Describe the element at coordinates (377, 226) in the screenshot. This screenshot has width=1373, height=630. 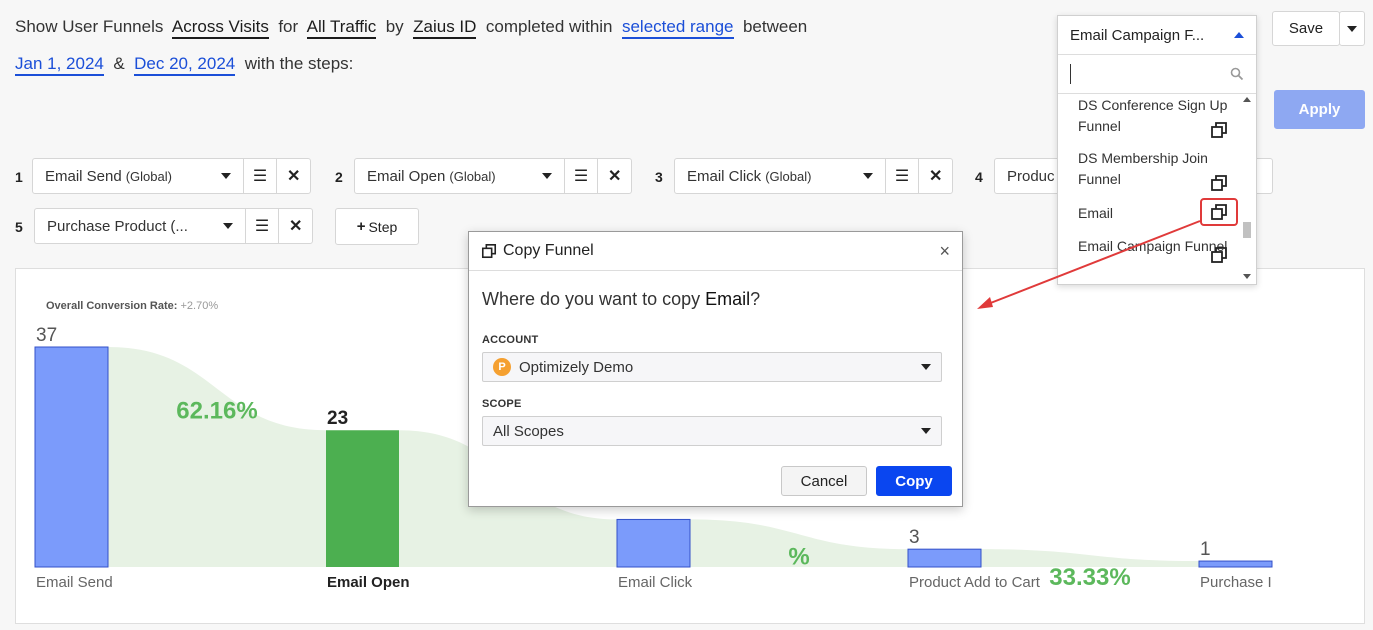
I see `add-step-button: + Step` at that location.